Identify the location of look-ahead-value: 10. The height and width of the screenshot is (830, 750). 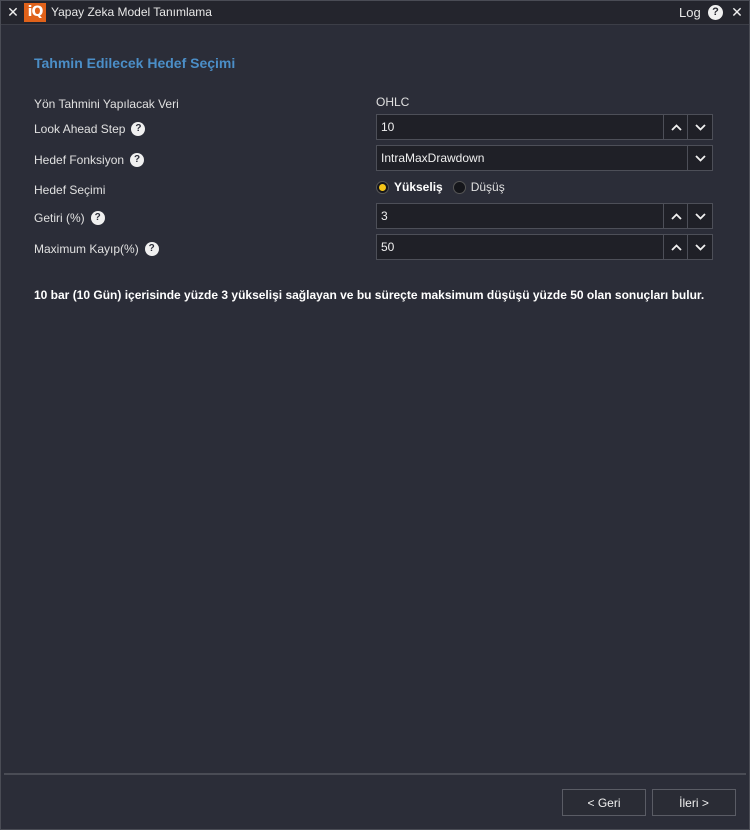
(387, 127).